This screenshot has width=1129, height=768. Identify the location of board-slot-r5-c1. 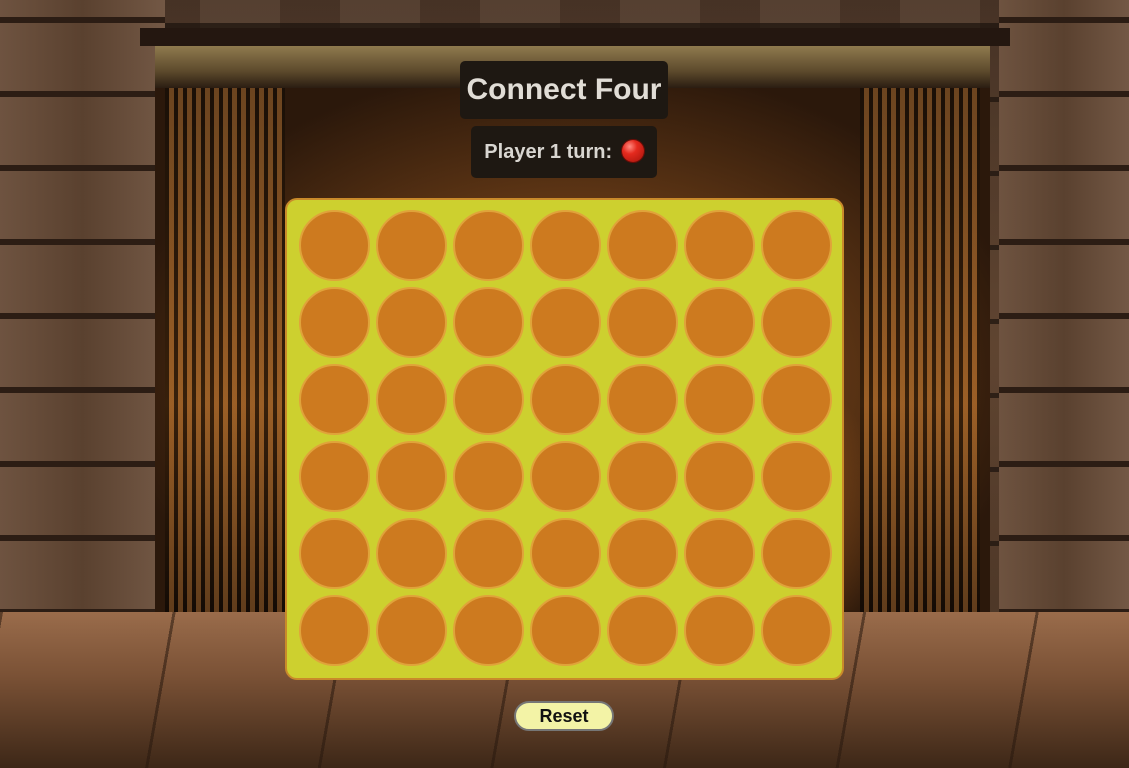
(334, 553).